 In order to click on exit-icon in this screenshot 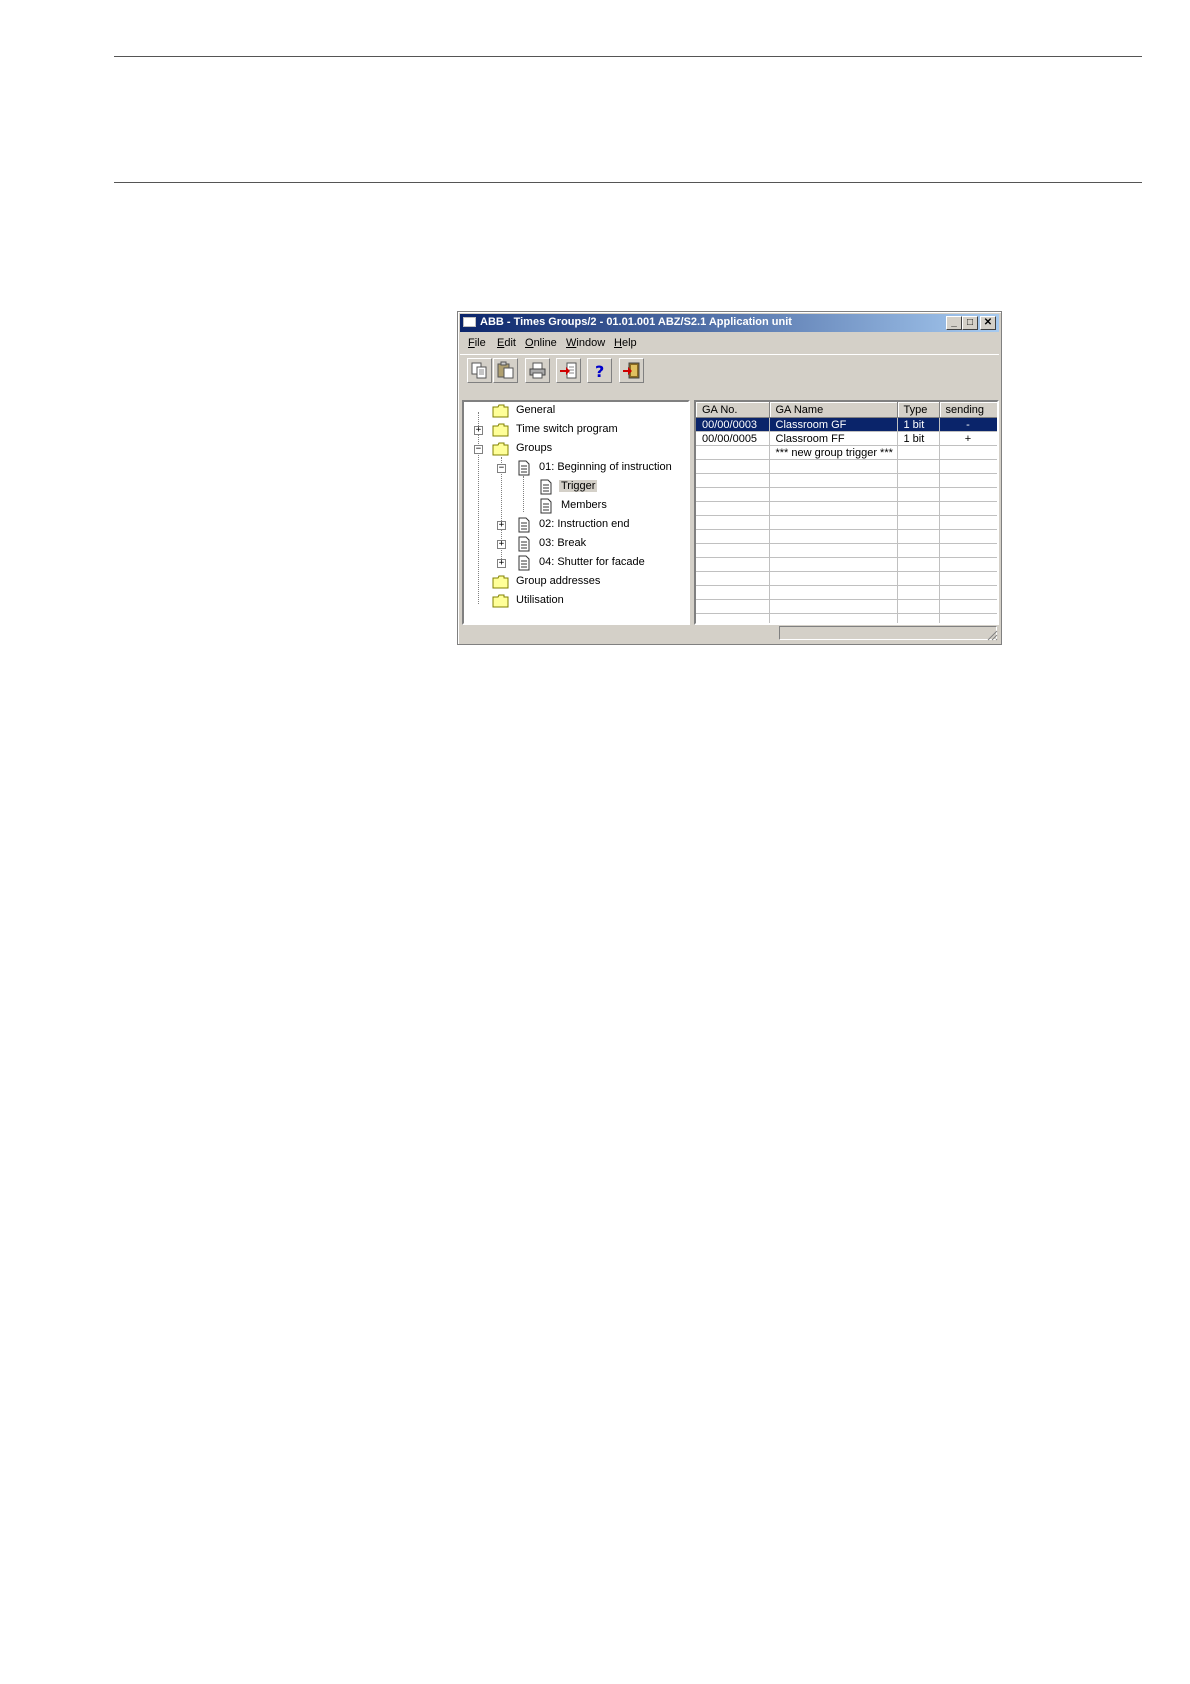, I will do `click(631, 370)`.